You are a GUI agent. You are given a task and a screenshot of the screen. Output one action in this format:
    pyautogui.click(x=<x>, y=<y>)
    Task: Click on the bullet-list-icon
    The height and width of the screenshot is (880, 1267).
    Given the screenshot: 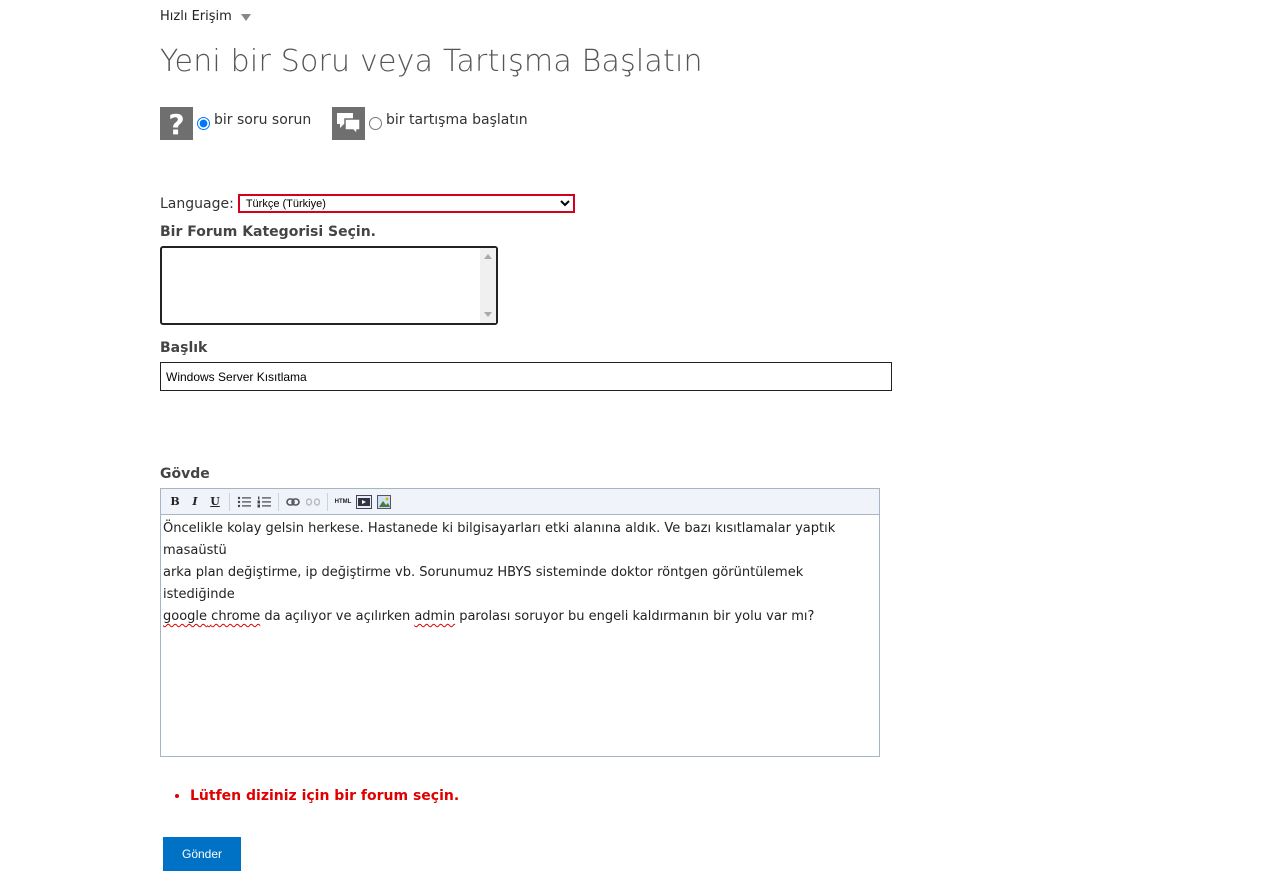 What is the action you would take?
    pyautogui.click(x=244, y=501)
    